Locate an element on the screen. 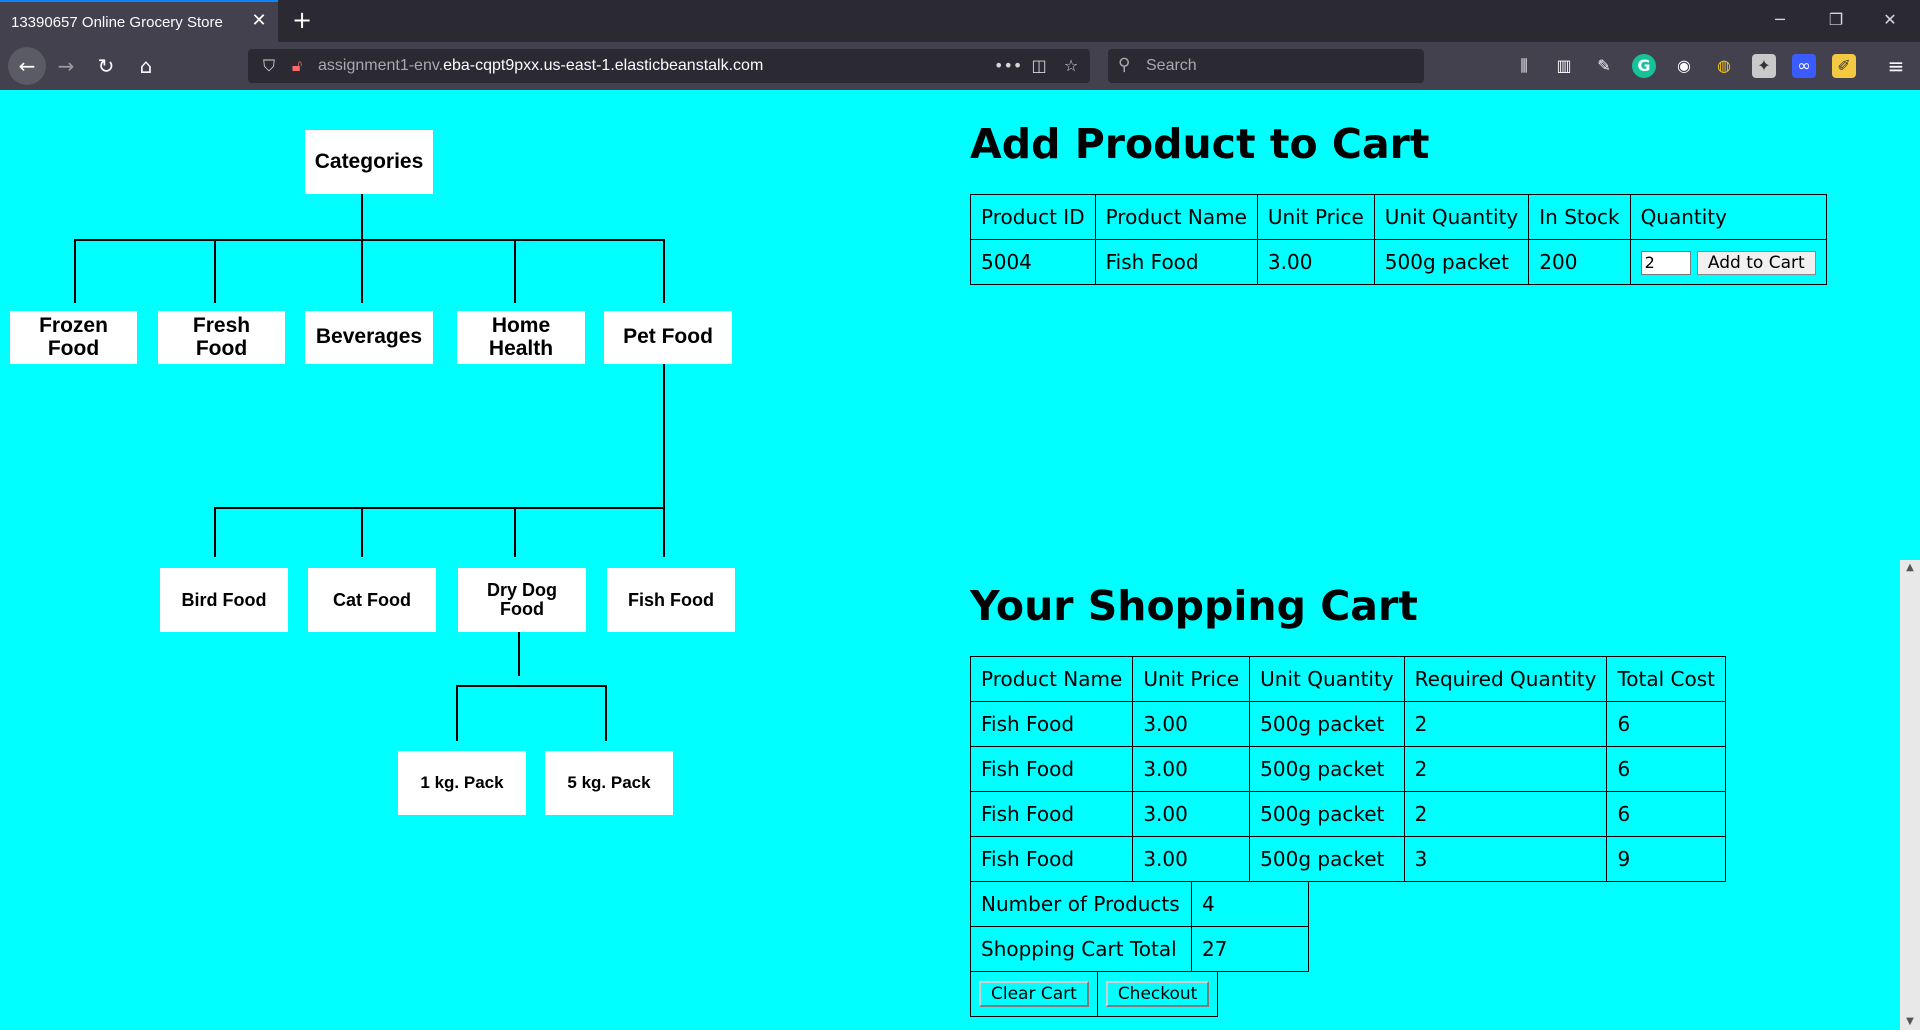  grammarly-icon: G is located at coordinates (1644, 66).